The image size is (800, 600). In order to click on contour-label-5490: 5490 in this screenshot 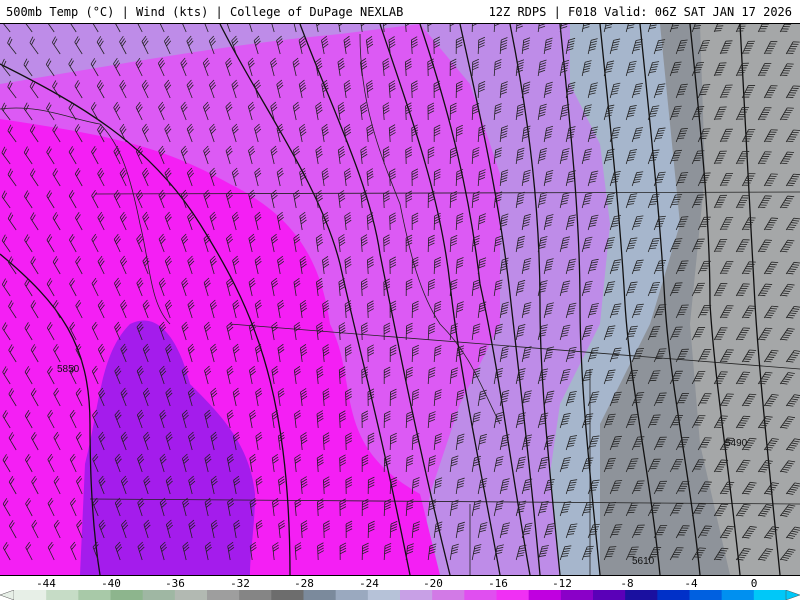, I will do `click(736, 443)`.